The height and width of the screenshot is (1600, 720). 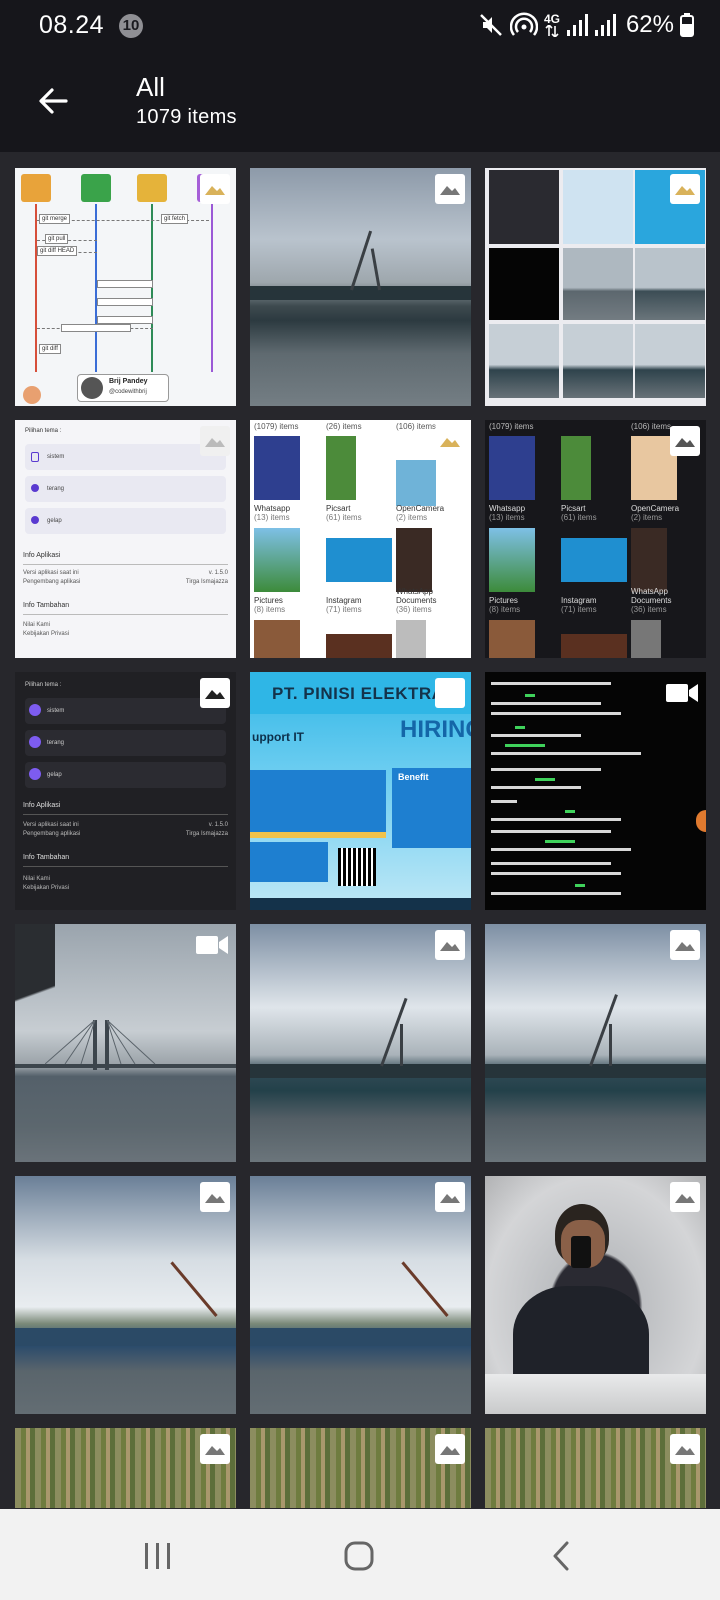 I want to click on settings-option: gelap, so click(x=54, y=521).